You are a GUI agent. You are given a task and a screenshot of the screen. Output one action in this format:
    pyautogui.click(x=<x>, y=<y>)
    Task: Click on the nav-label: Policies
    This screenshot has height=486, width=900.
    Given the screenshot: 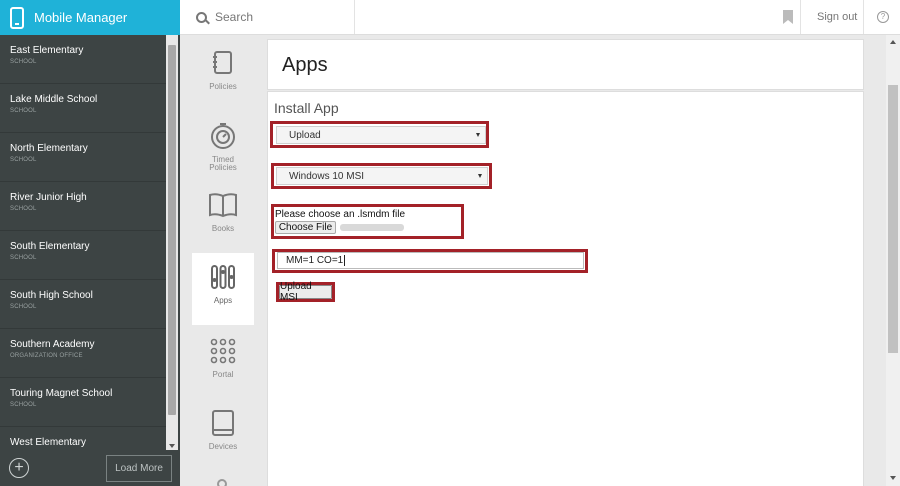 What is the action you would take?
    pyautogui.click(x=223, y=86)
    